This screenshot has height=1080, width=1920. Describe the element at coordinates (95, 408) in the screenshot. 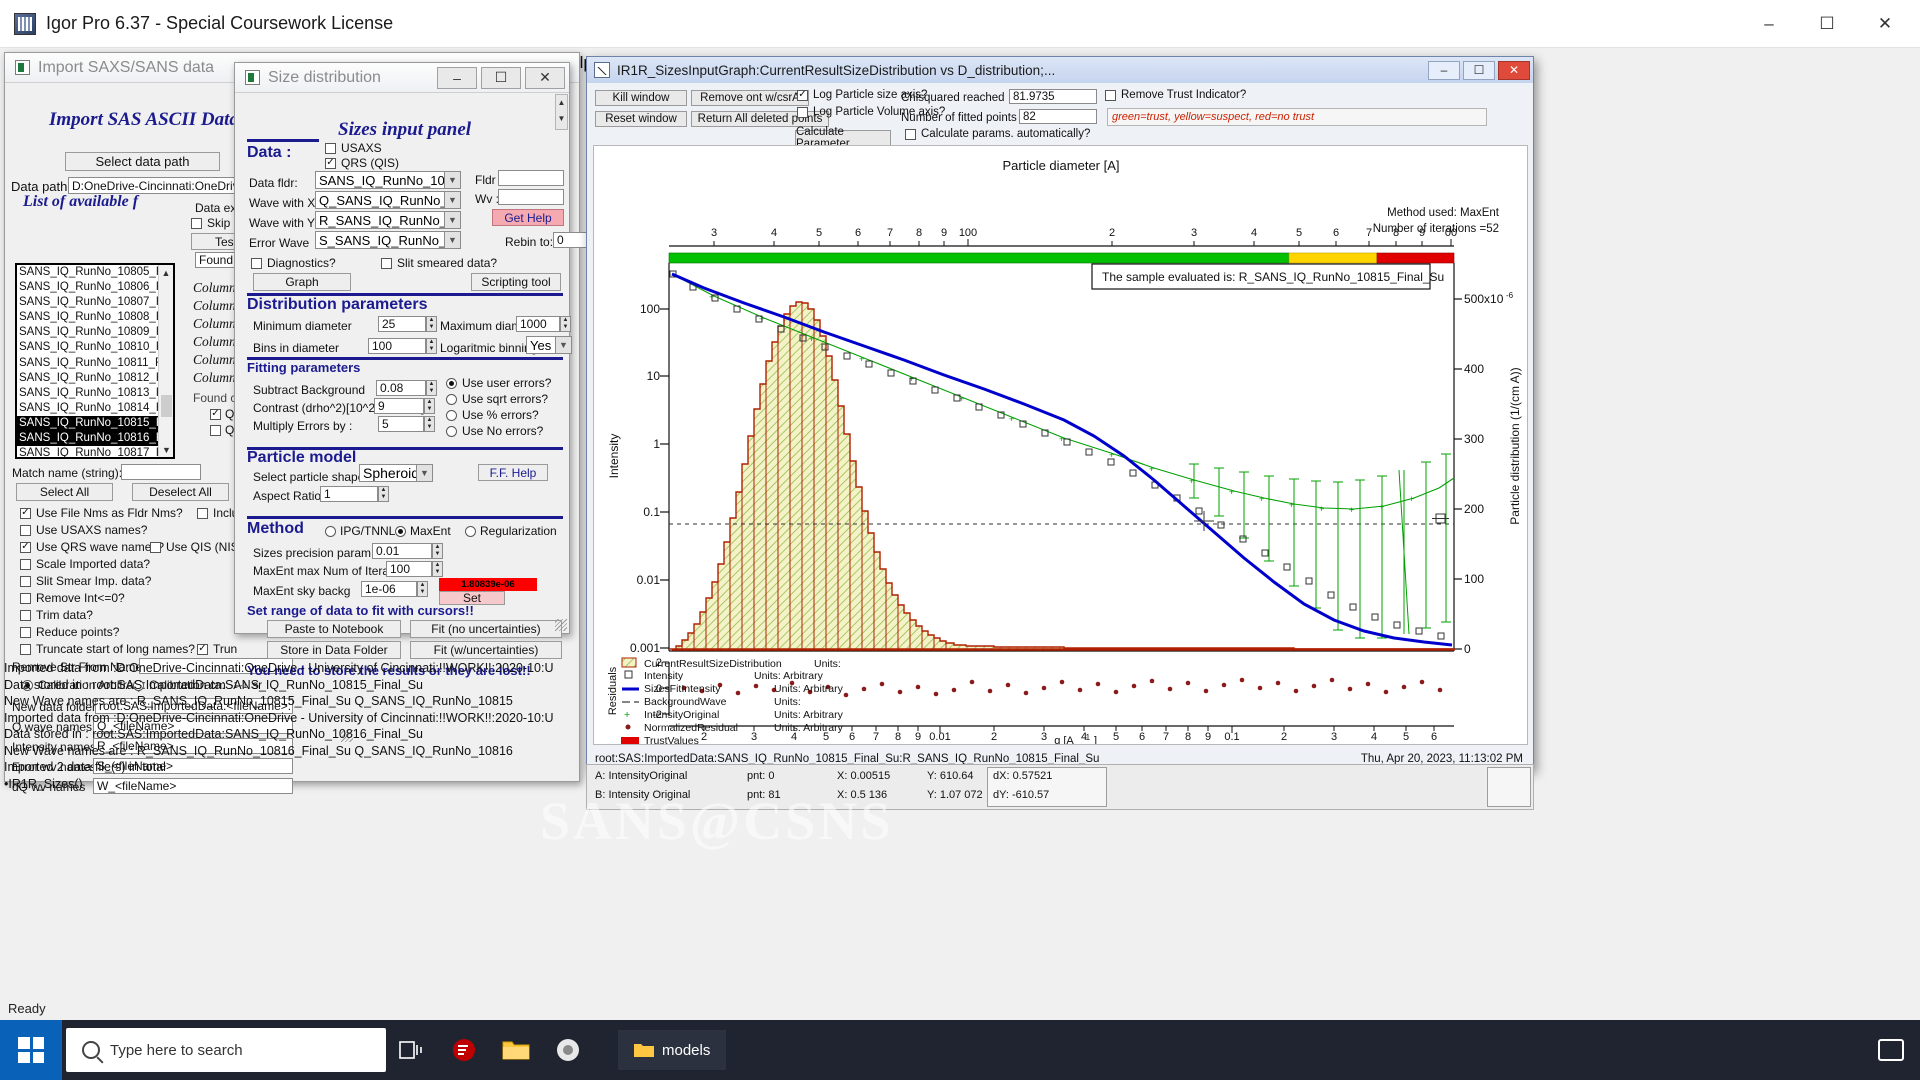

I see `list-item: SANS_IQ_RunNo_10814_Final_Su` at that location.